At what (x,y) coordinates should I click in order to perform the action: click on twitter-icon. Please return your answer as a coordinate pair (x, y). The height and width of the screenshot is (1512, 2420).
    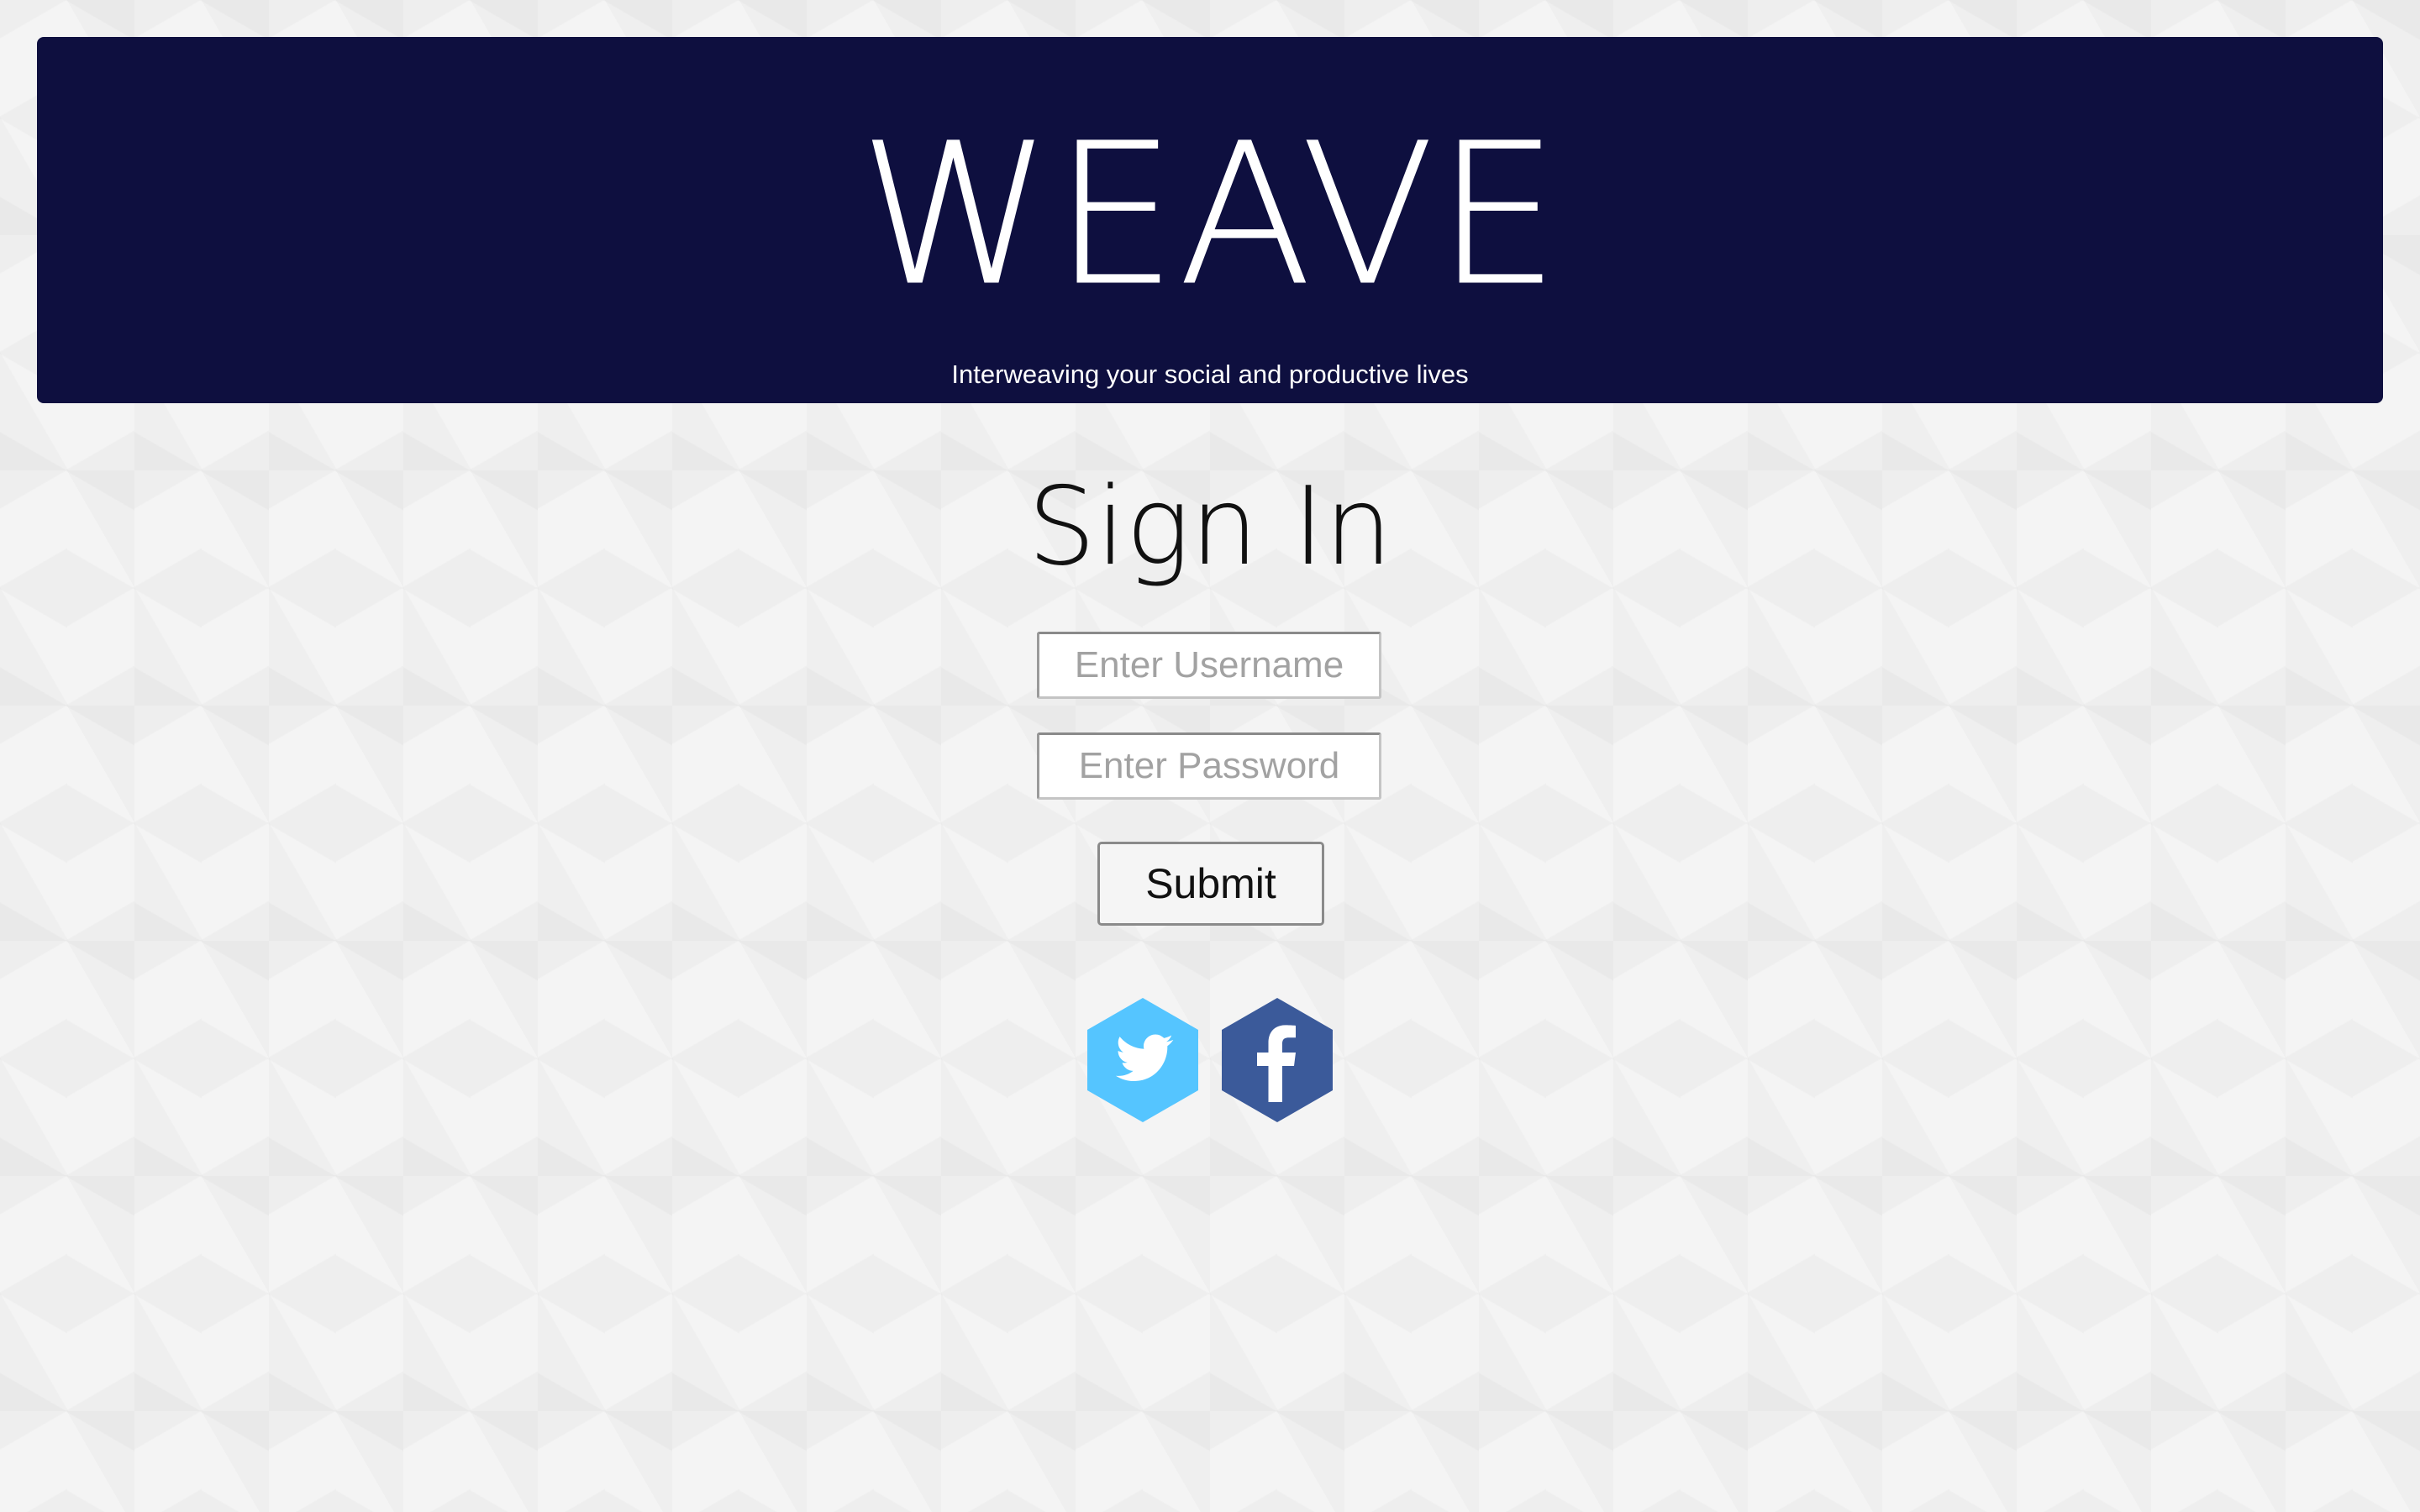
    Looking at the image, I should click on (1142, 1060).